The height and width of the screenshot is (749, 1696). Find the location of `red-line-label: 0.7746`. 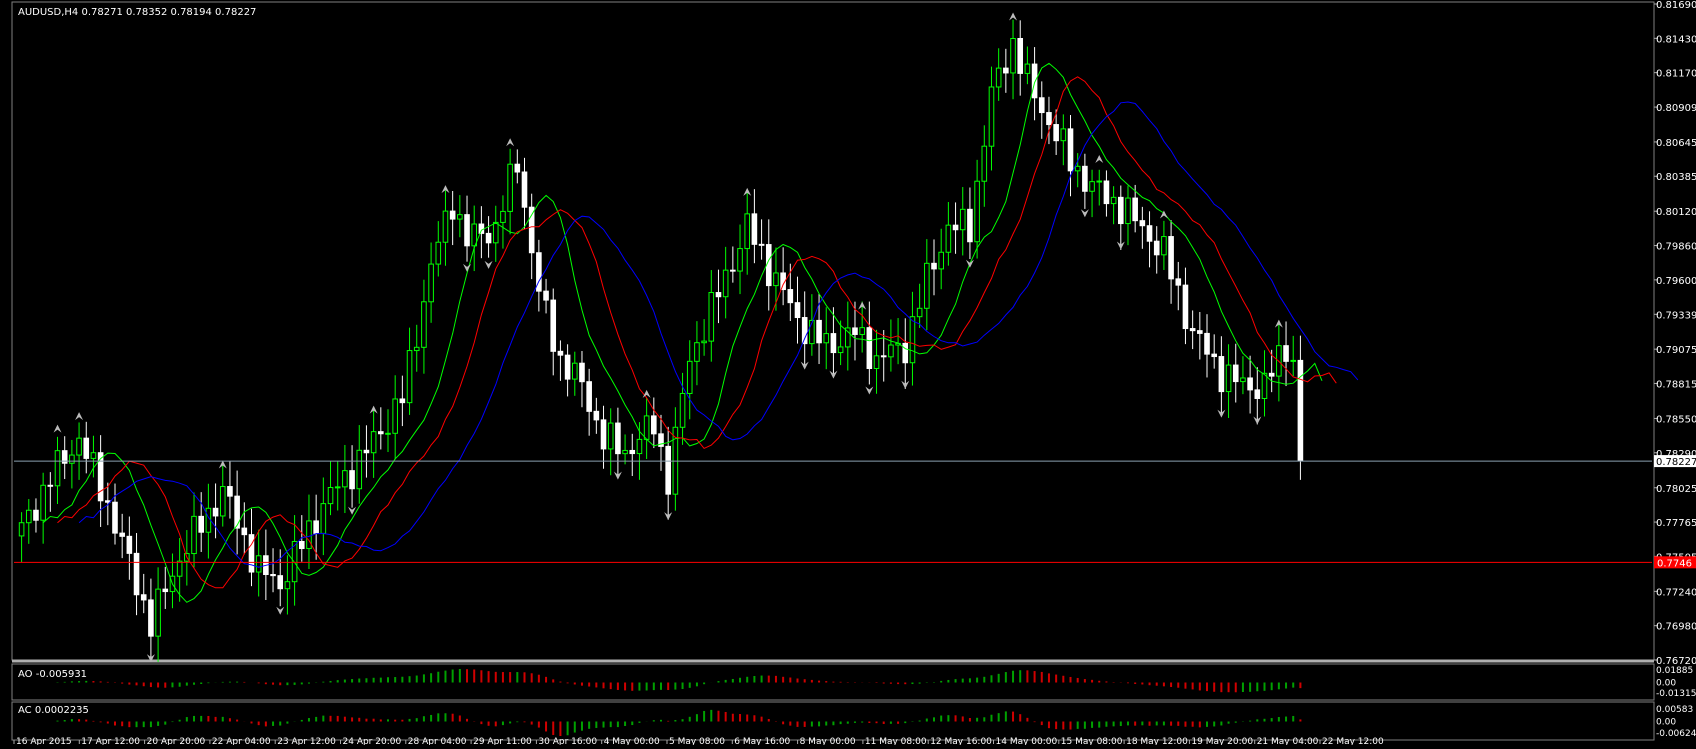

red-line-label: 0.7746 is located at coordinates (1674, 563).